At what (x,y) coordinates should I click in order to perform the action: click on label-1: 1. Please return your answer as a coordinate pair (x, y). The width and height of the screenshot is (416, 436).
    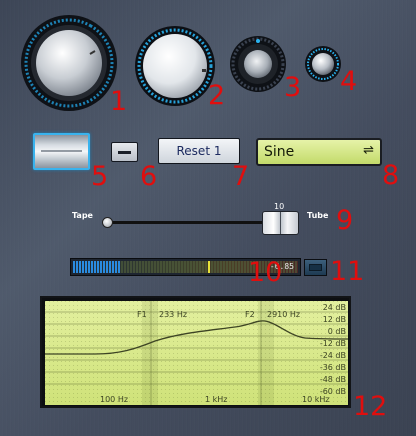
    Looking at the image, I should click on (119, 101).